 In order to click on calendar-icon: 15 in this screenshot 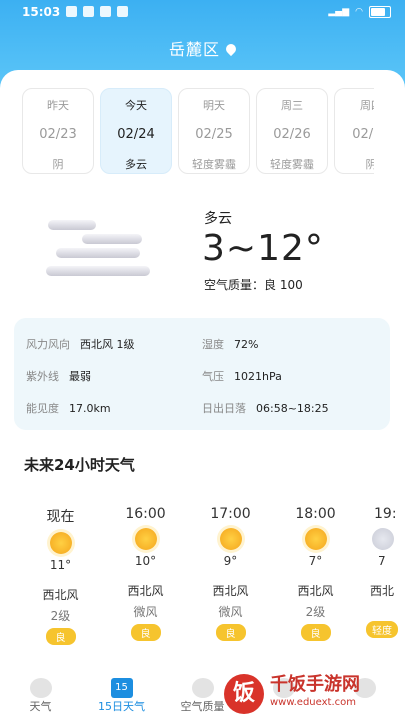, I will do `click(121, 688)`.